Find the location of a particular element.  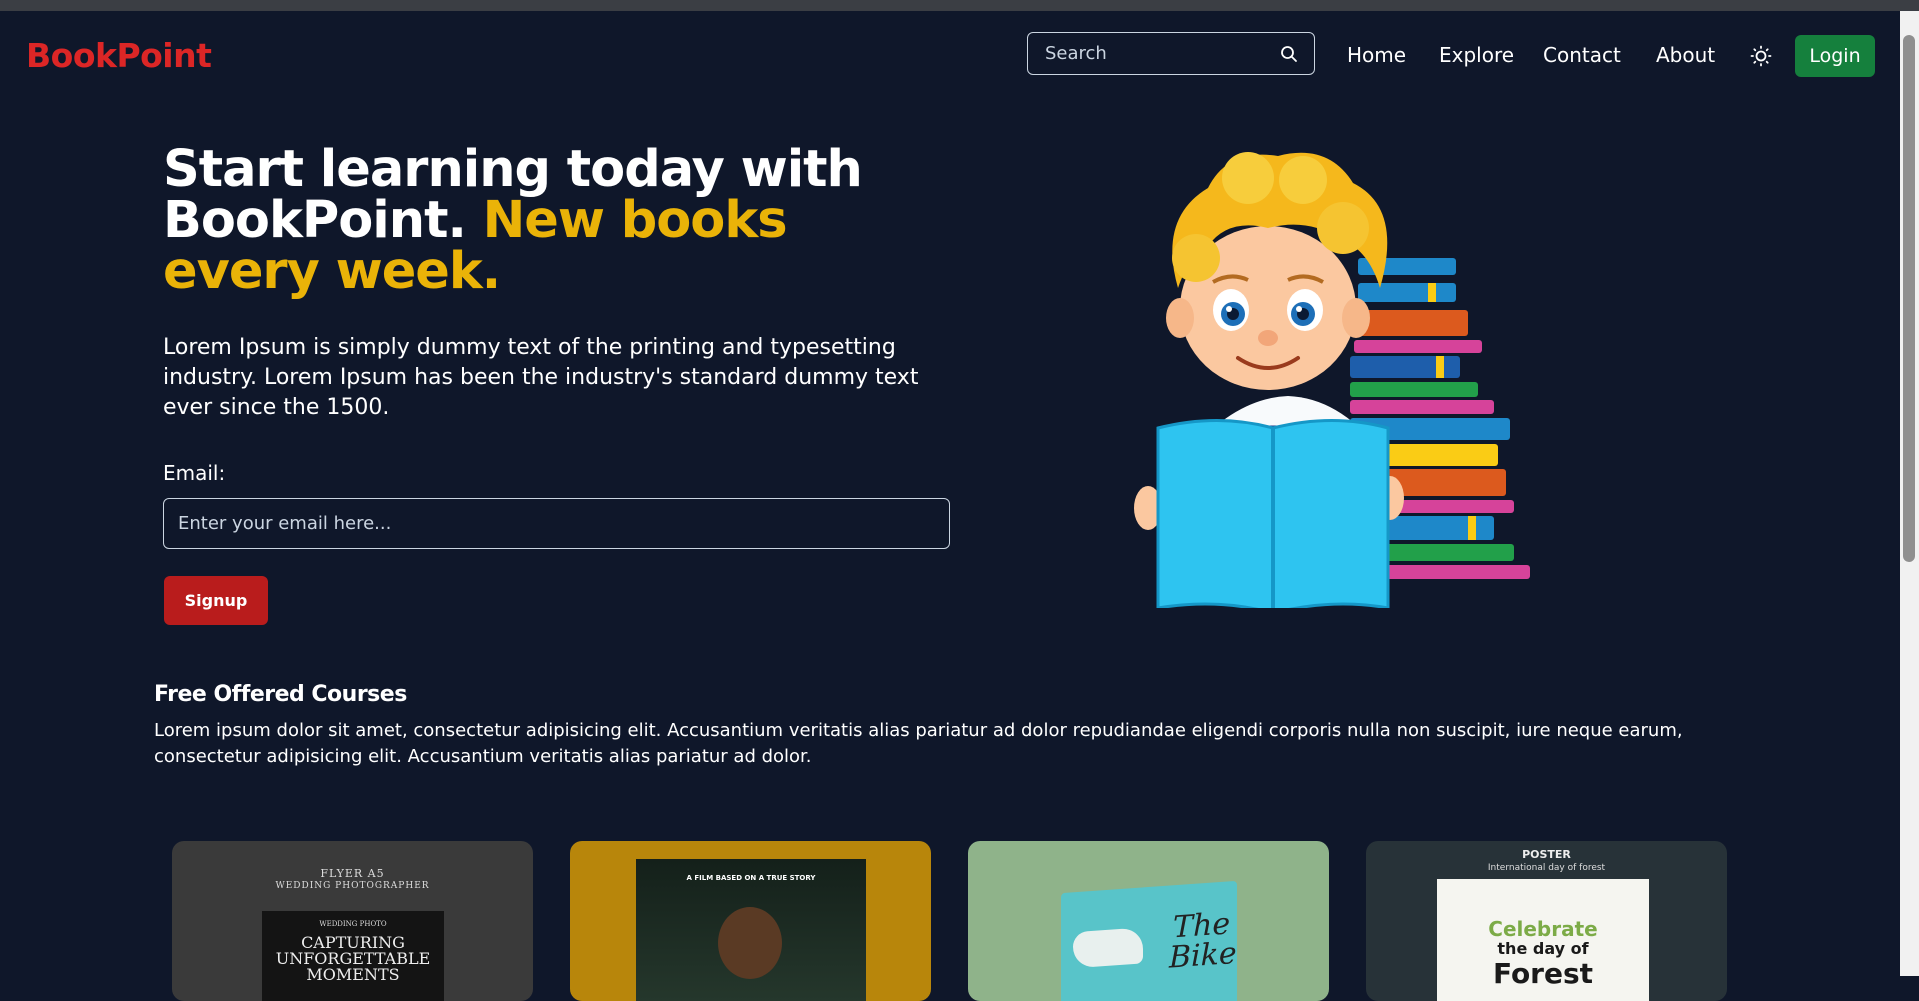

card-cover: A FILM BASED ON A TRUE STORY is located at coordinates (751, 930).